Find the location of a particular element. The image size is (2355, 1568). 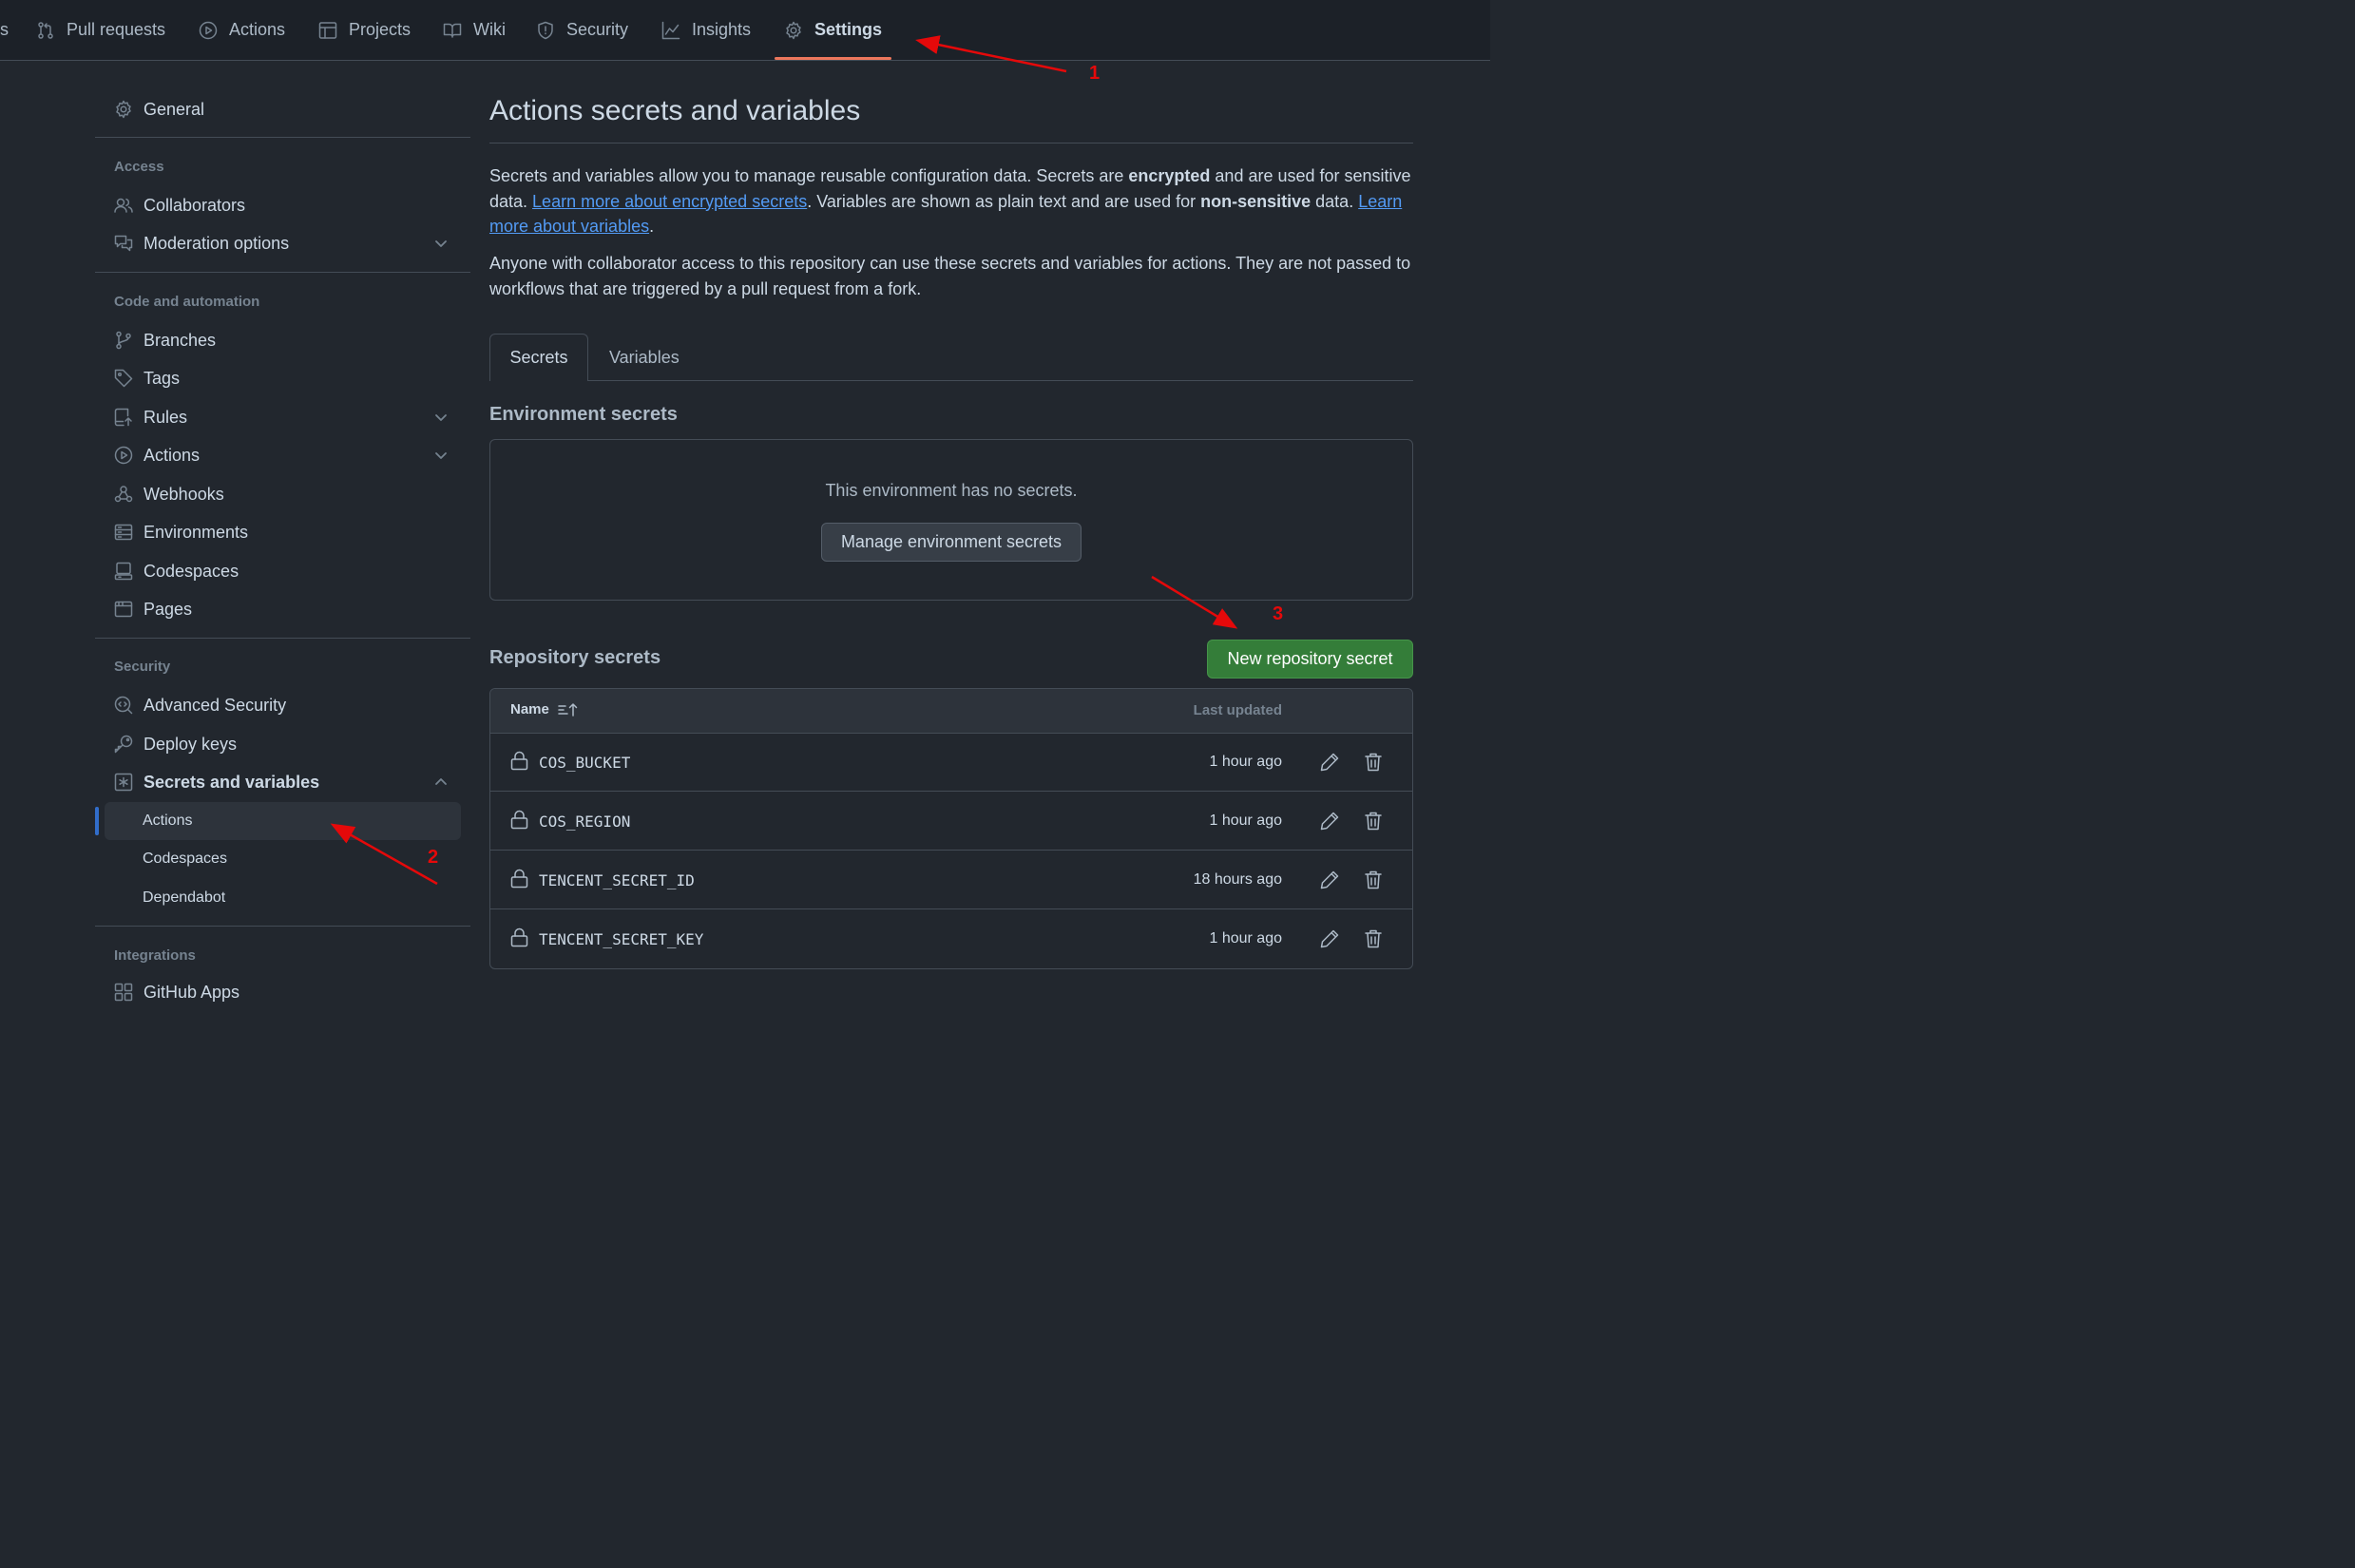

annotation-3: 3 is located at coordinates (1278, 614).